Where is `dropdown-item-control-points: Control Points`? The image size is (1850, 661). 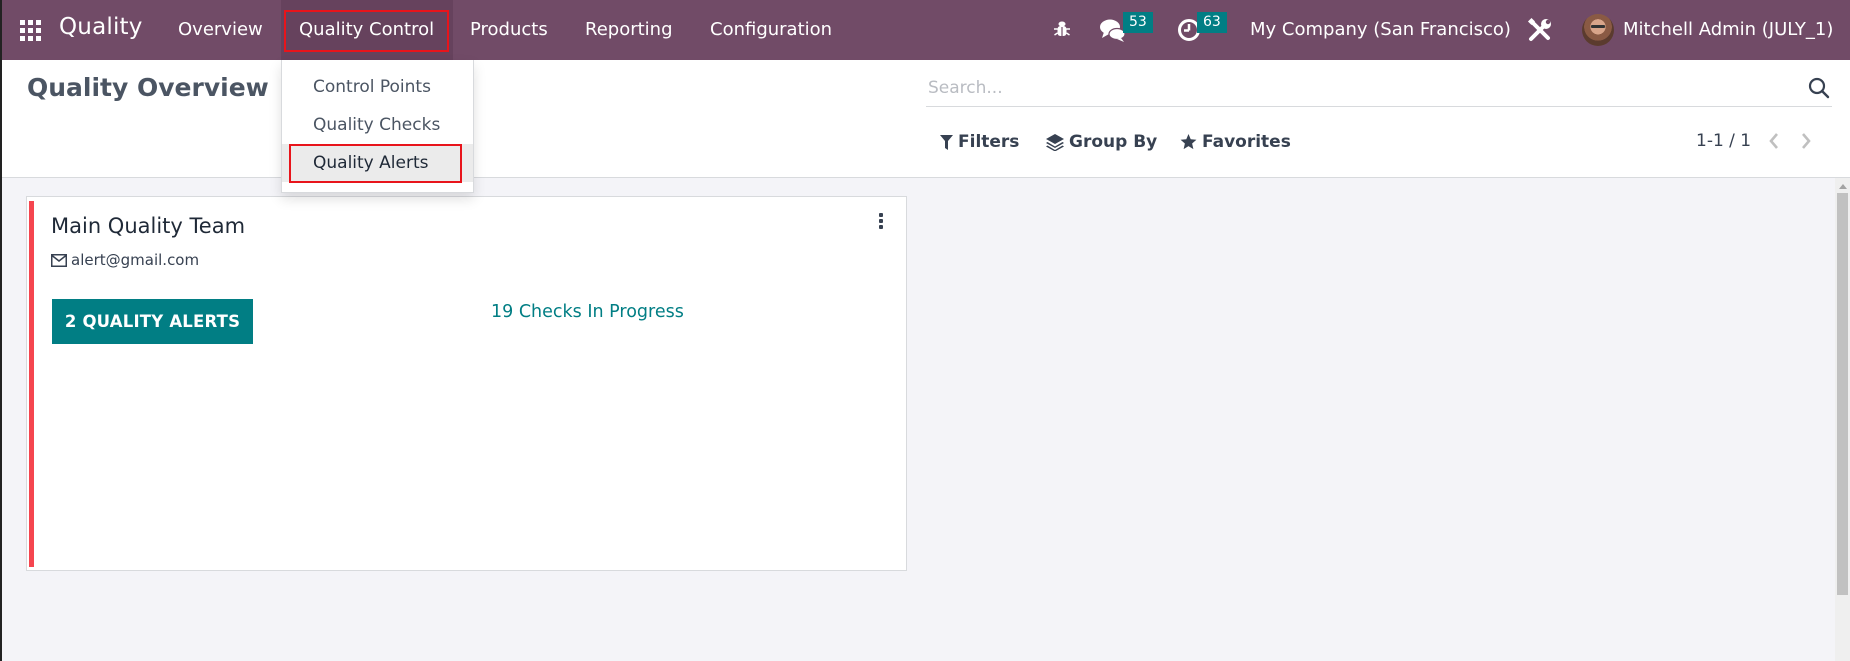 dropdown-item-control-points: Control Points is located at coordinates (377, 87).